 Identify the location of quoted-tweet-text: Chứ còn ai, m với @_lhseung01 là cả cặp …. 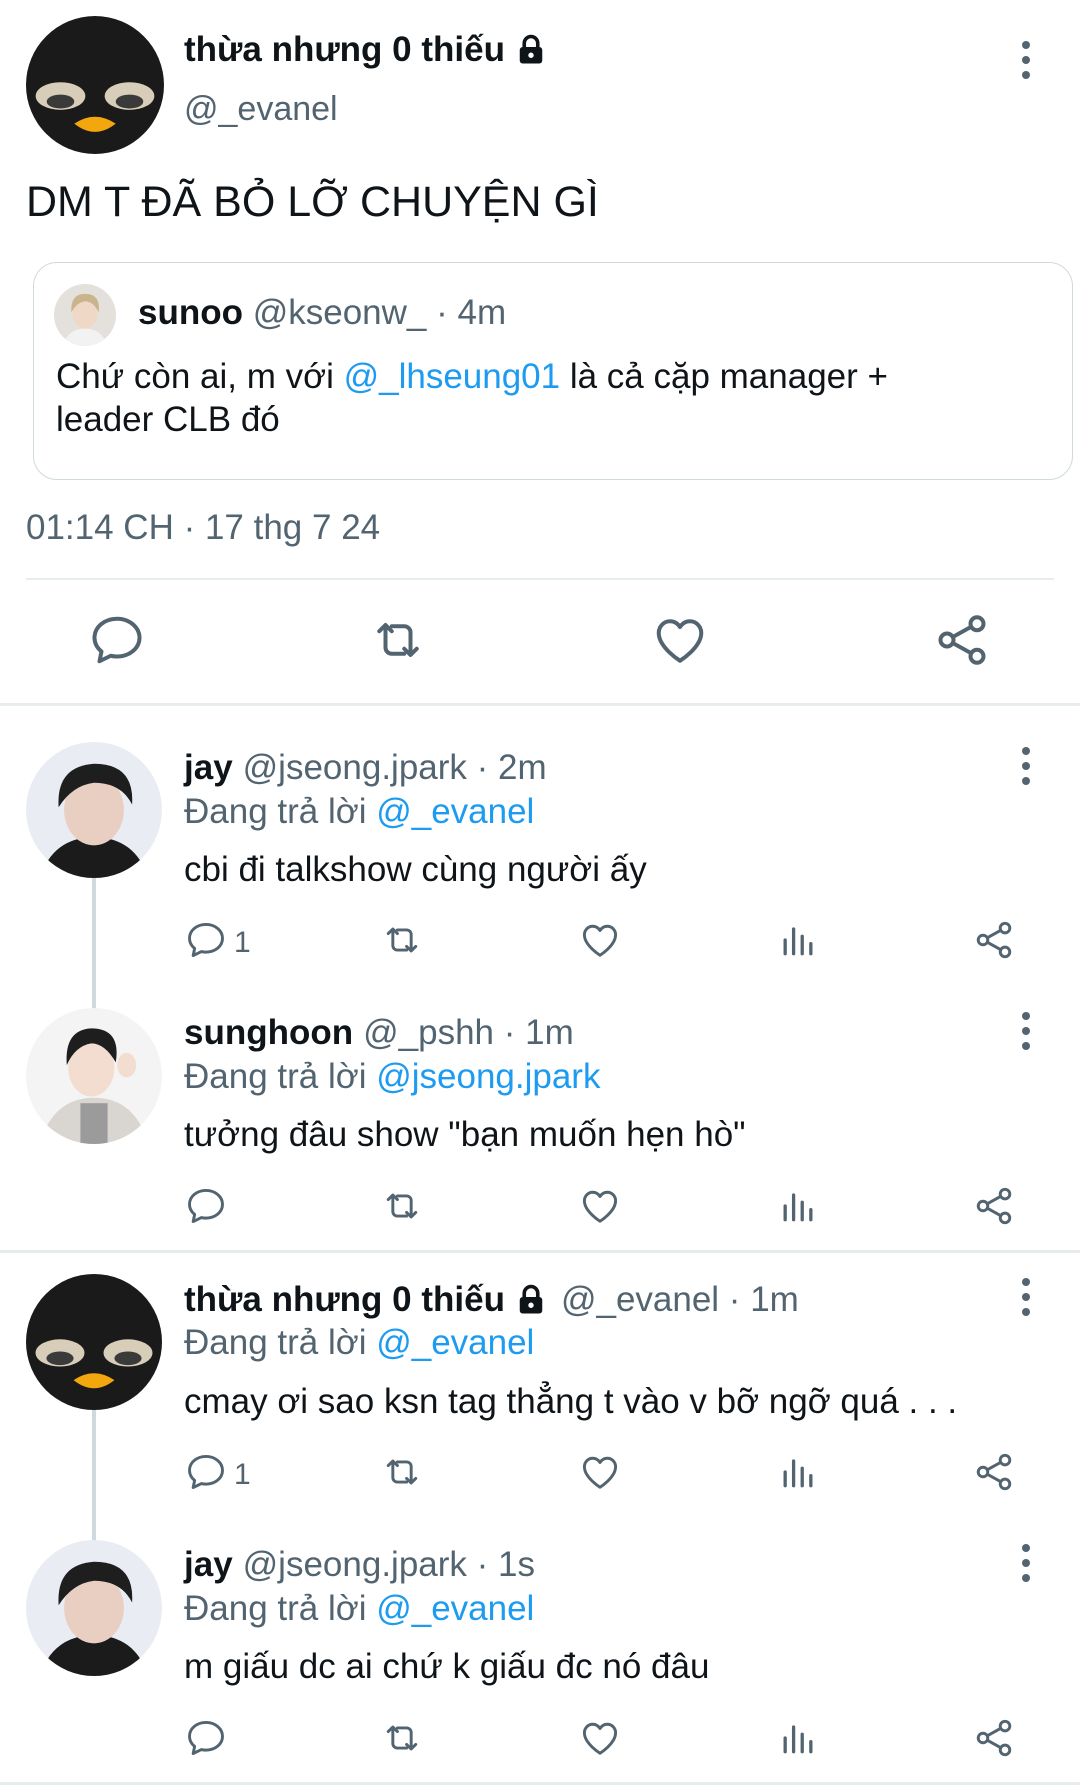
(472, 398).